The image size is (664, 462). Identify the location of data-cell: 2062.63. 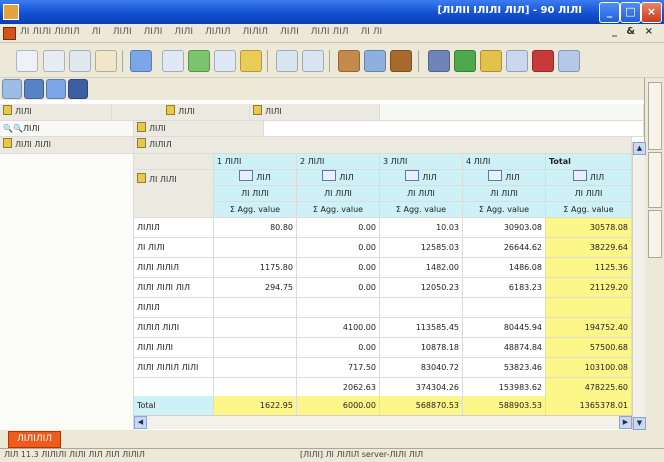
(338, 388).